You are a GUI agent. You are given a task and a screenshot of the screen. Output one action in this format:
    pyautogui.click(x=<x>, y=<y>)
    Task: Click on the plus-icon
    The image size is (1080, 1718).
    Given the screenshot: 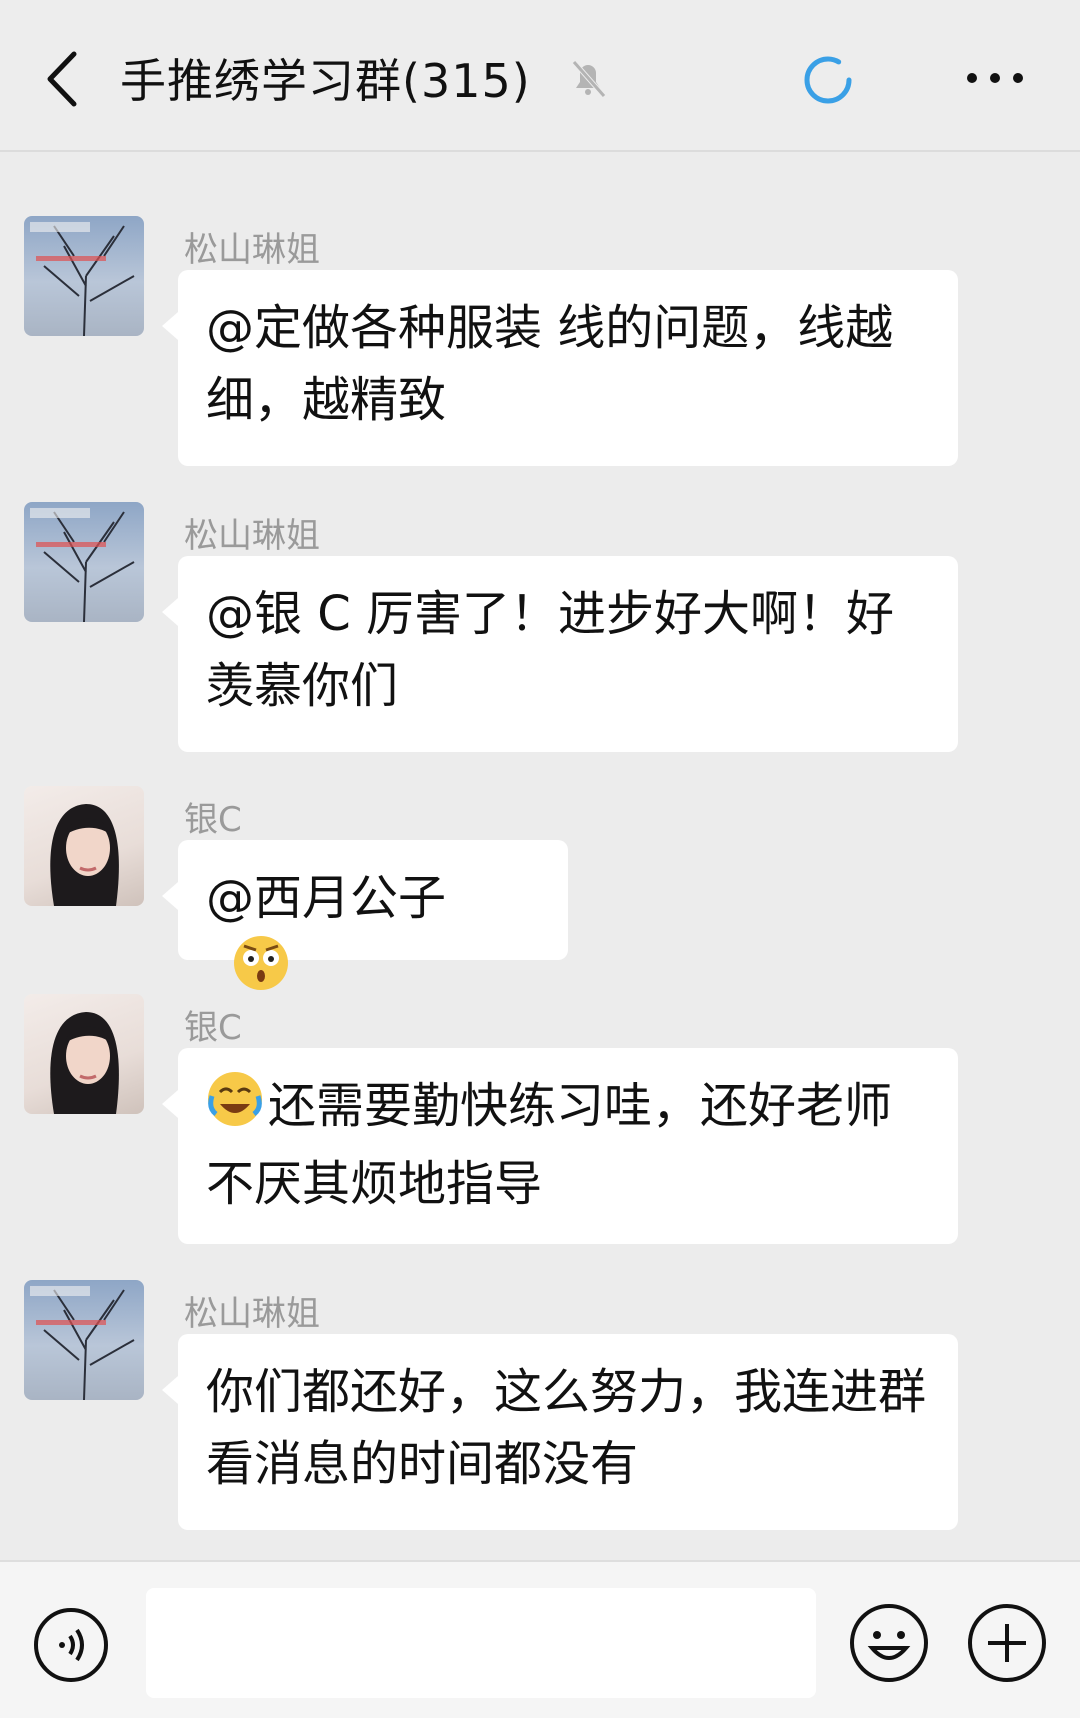 What is the action you would take?
    pyautogui.click(x=1007, y=1643)
    